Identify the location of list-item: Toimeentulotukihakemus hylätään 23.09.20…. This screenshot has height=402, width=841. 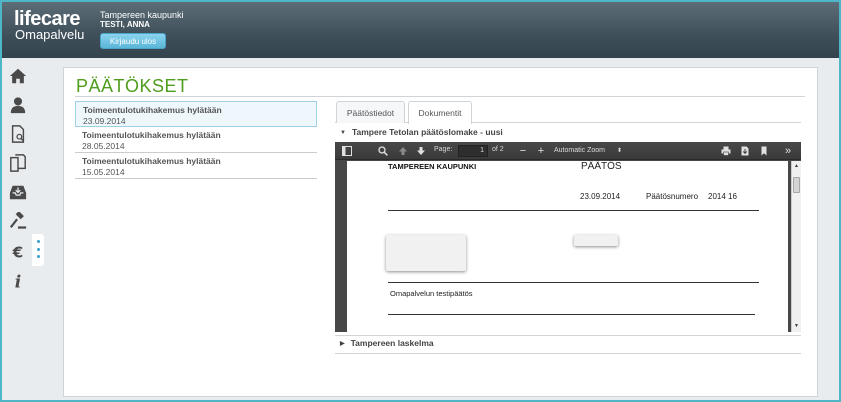
(196, 114).